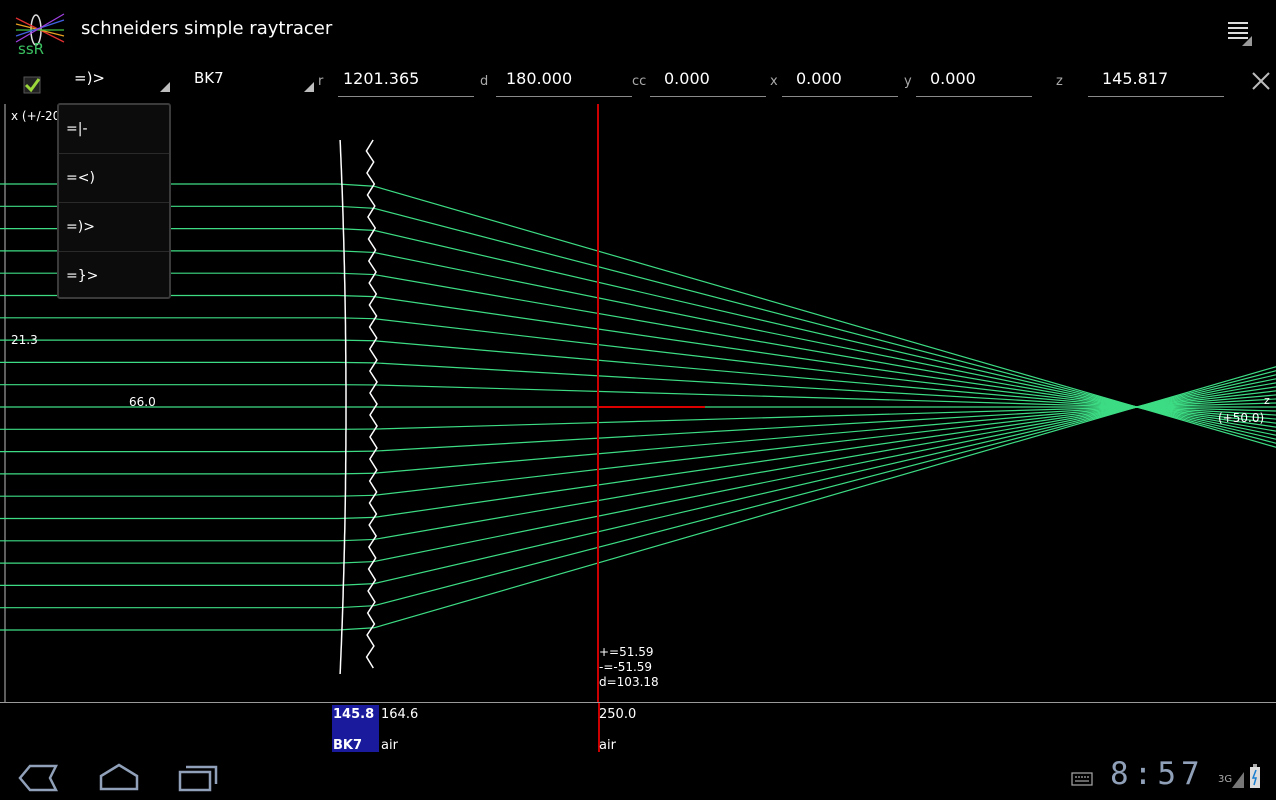 The image size is (1276, 800). Describe the element at coordinates (819, 78) in the screenshot. I see `x-value: 0.000` at that location.